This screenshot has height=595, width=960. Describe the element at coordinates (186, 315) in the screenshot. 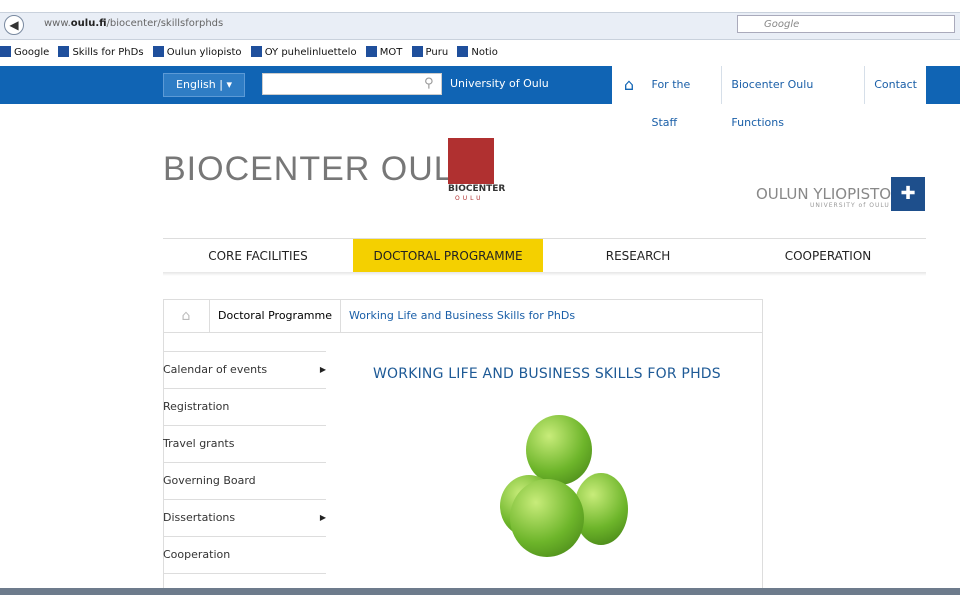

I see `breadcrumb-home-icon: ⌂` at that location.